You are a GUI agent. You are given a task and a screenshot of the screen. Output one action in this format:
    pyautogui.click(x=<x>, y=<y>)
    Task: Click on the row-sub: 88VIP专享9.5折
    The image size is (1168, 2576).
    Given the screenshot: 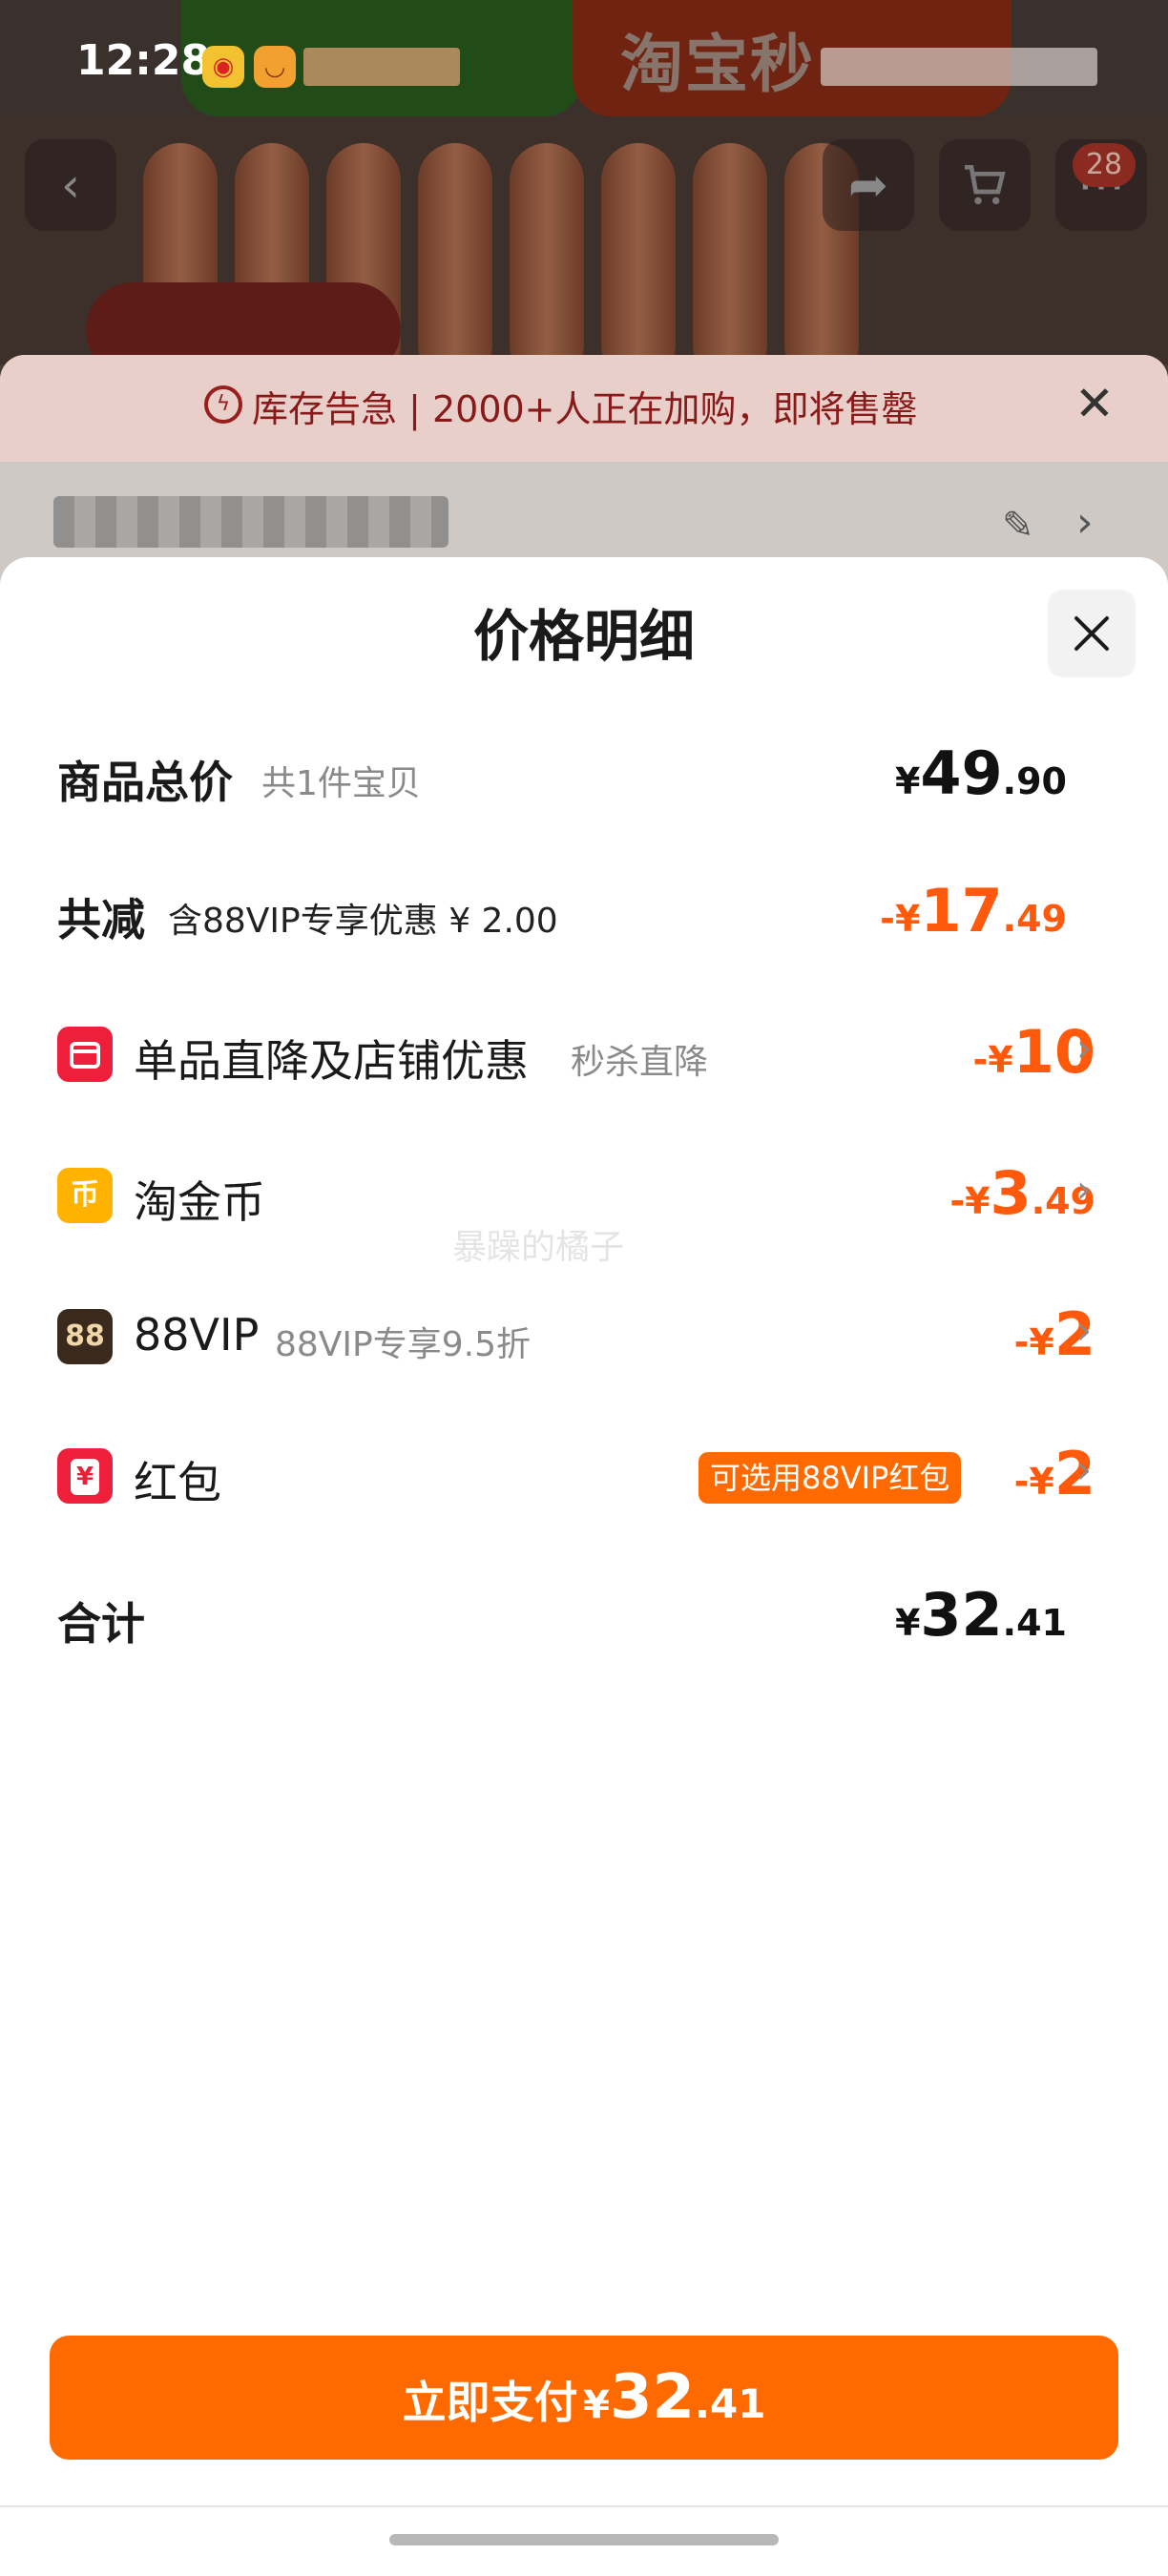 What is the action you would take?
    pyautogui.click(x=403, y=1344)
    